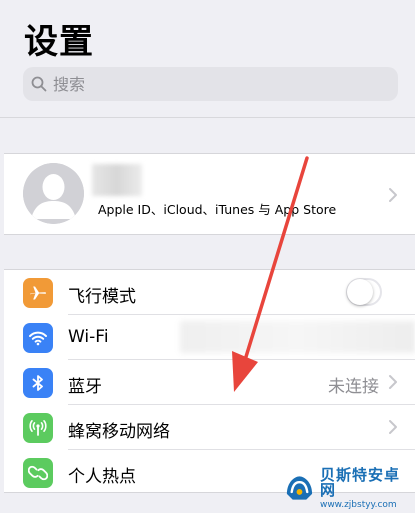 Image resolution: width=415 pixels, height=513 pixels. I want to click on search-input, so click(203, 84).